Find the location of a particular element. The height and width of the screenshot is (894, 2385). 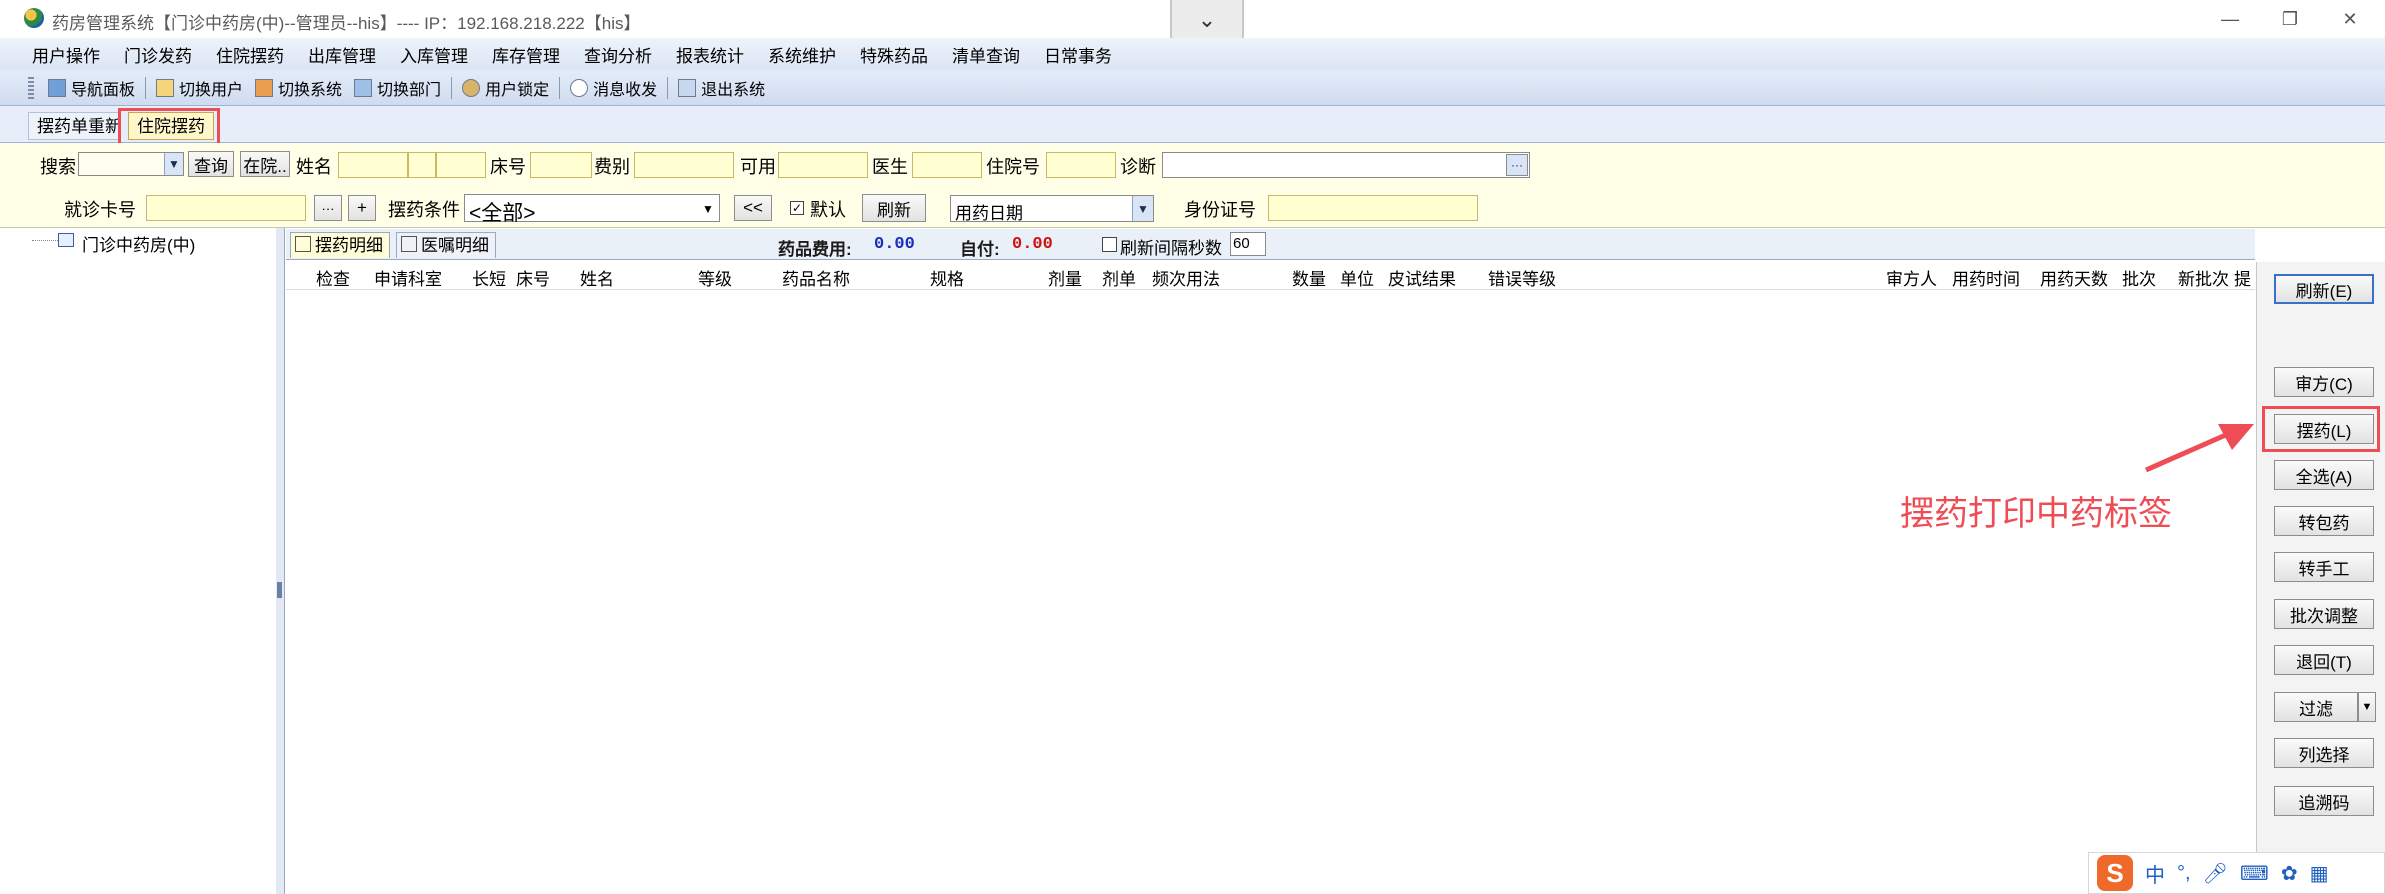

ime-mode: 中 is located at coordinates (2155, 873).